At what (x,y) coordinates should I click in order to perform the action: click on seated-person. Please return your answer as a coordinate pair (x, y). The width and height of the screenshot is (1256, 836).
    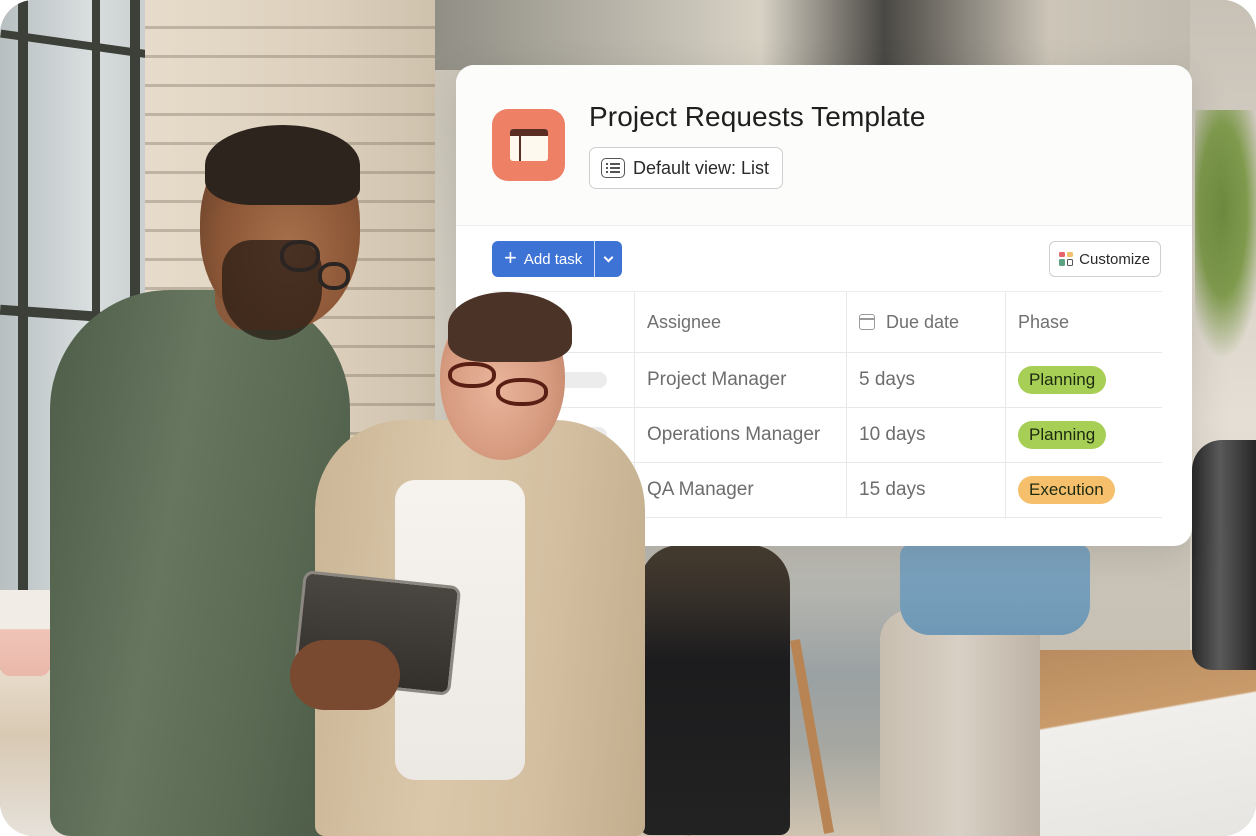
    Looking at the image, I should click on (715, 690).